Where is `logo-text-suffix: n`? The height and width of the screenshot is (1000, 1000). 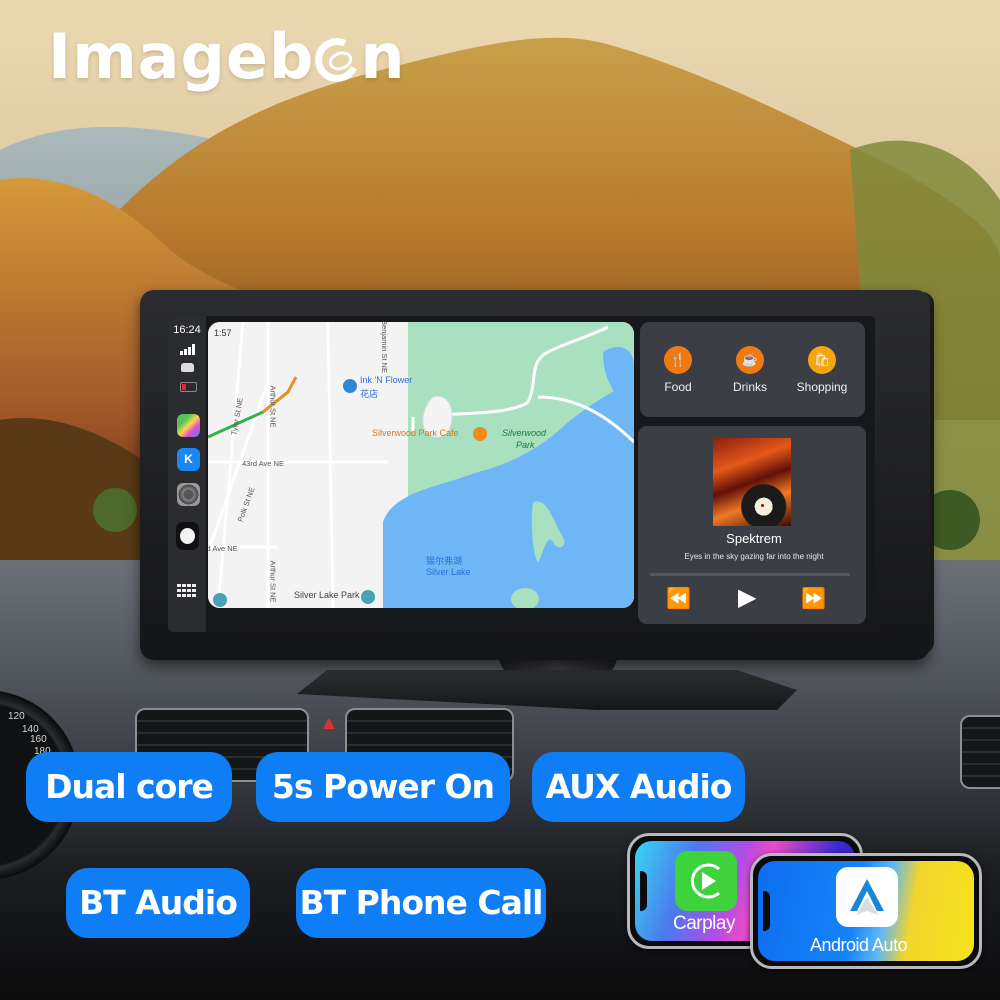
logo-text-suffix: n is located at coordinates (383, 56).